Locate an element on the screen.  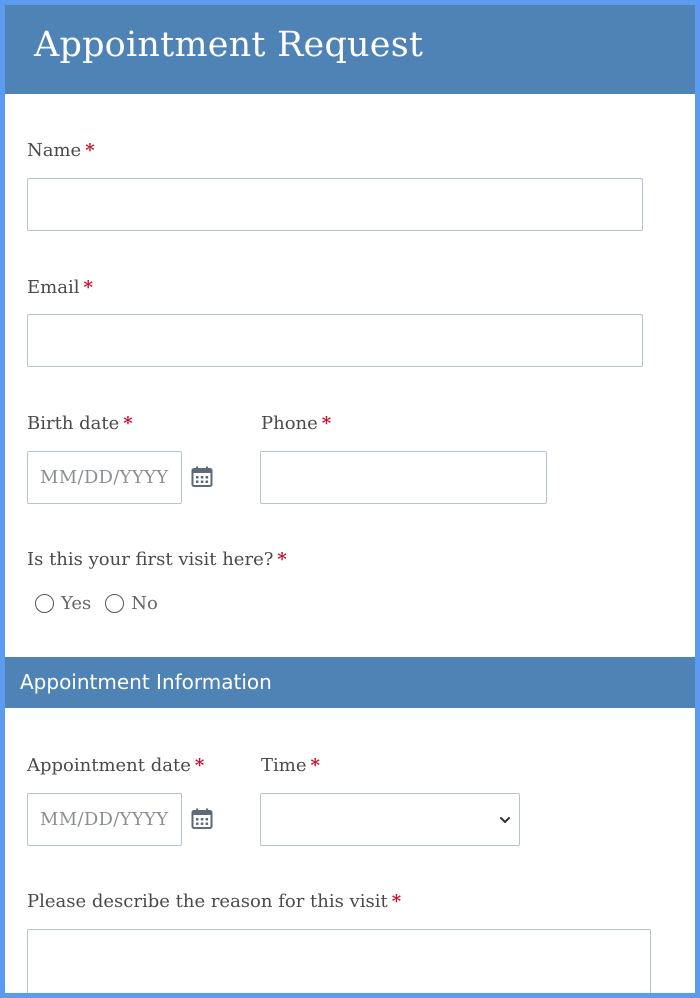
email-label: Email * is located at coordinates (60, 287).